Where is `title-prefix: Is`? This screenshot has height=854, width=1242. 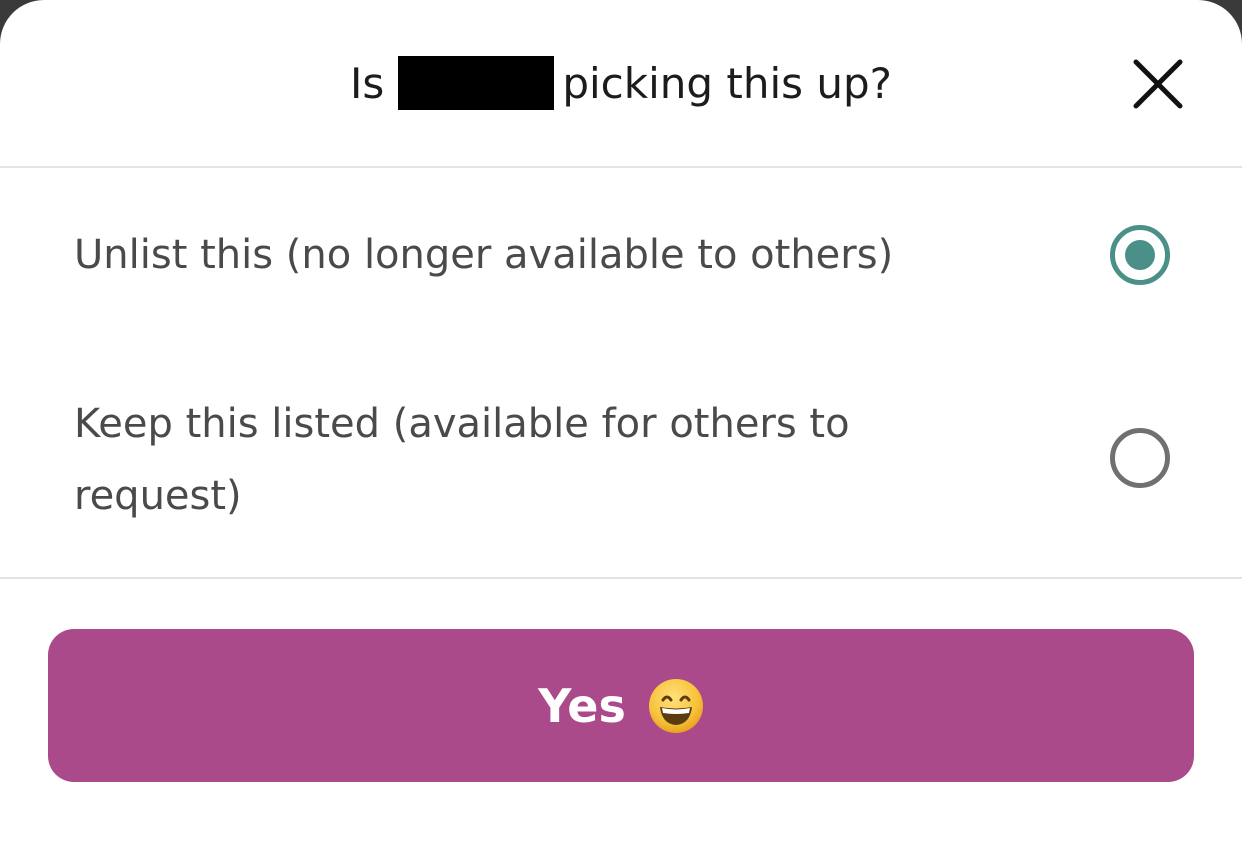
title-prefix: Is is located at coordinates (367, 83).